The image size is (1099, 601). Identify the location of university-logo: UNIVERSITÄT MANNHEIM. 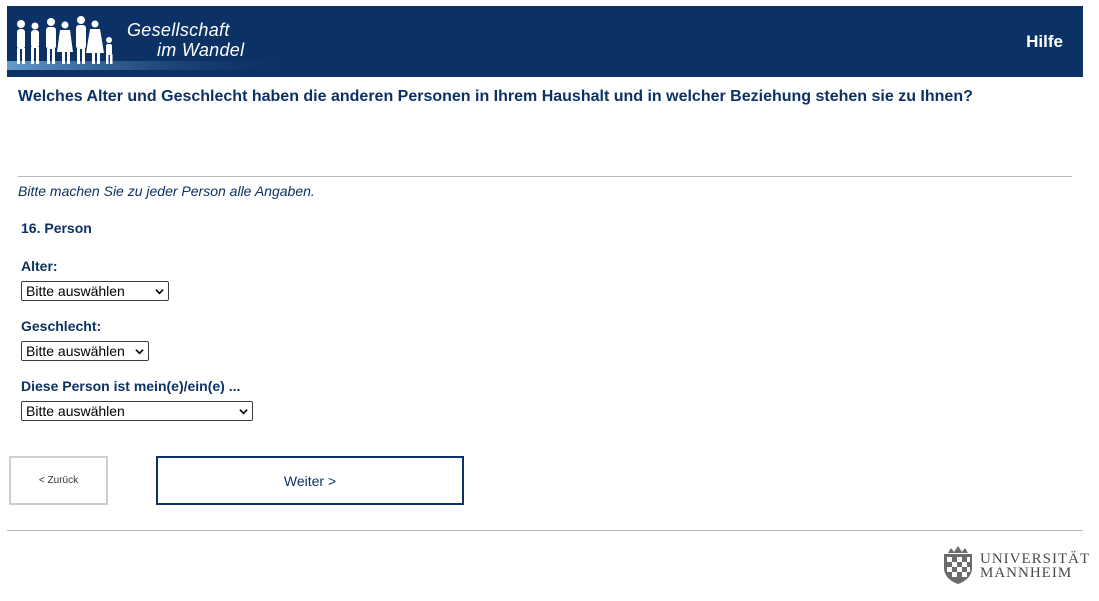
(1014, 565).